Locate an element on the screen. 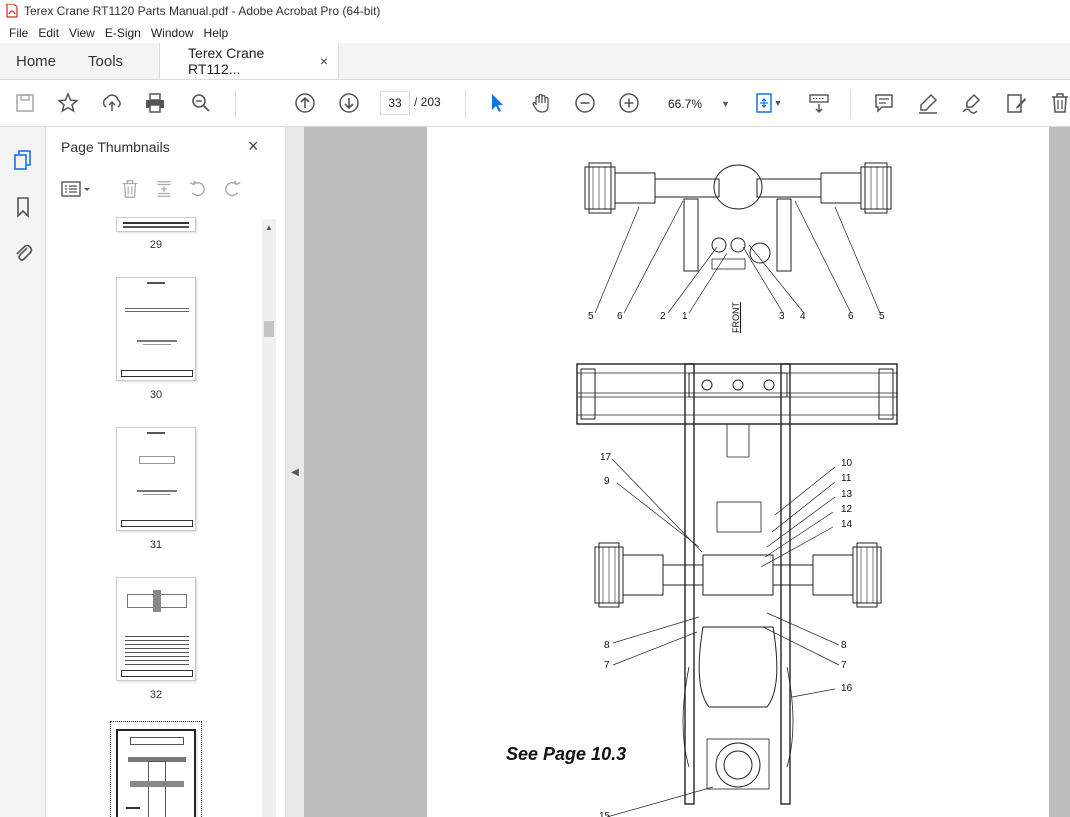  print-icon is located at coordinates (155, 103).